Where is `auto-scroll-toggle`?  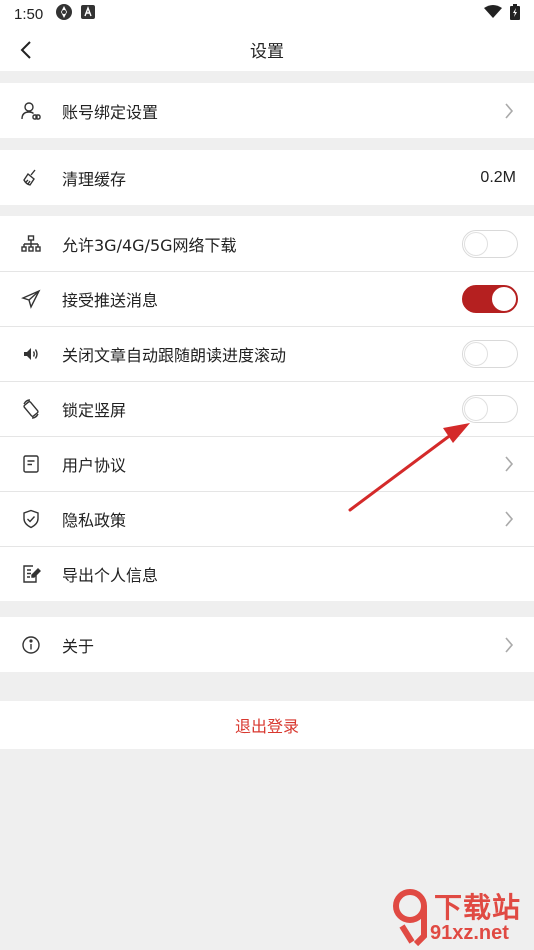 auto-scroll-toggle is located at coordinates (490, 353).